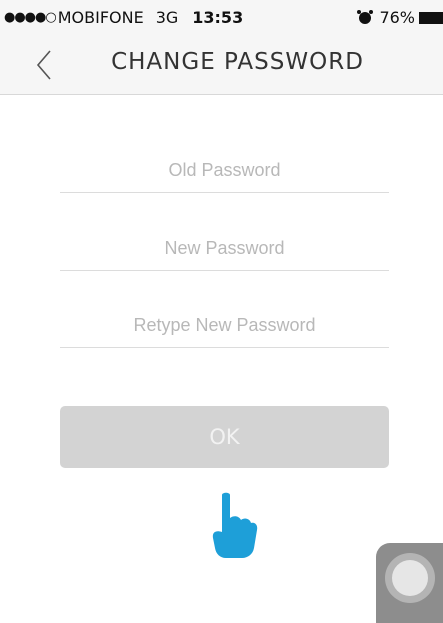 The height and width of the screenshot is (623, 443). I want to click on battery-icon, so click(431, 17).